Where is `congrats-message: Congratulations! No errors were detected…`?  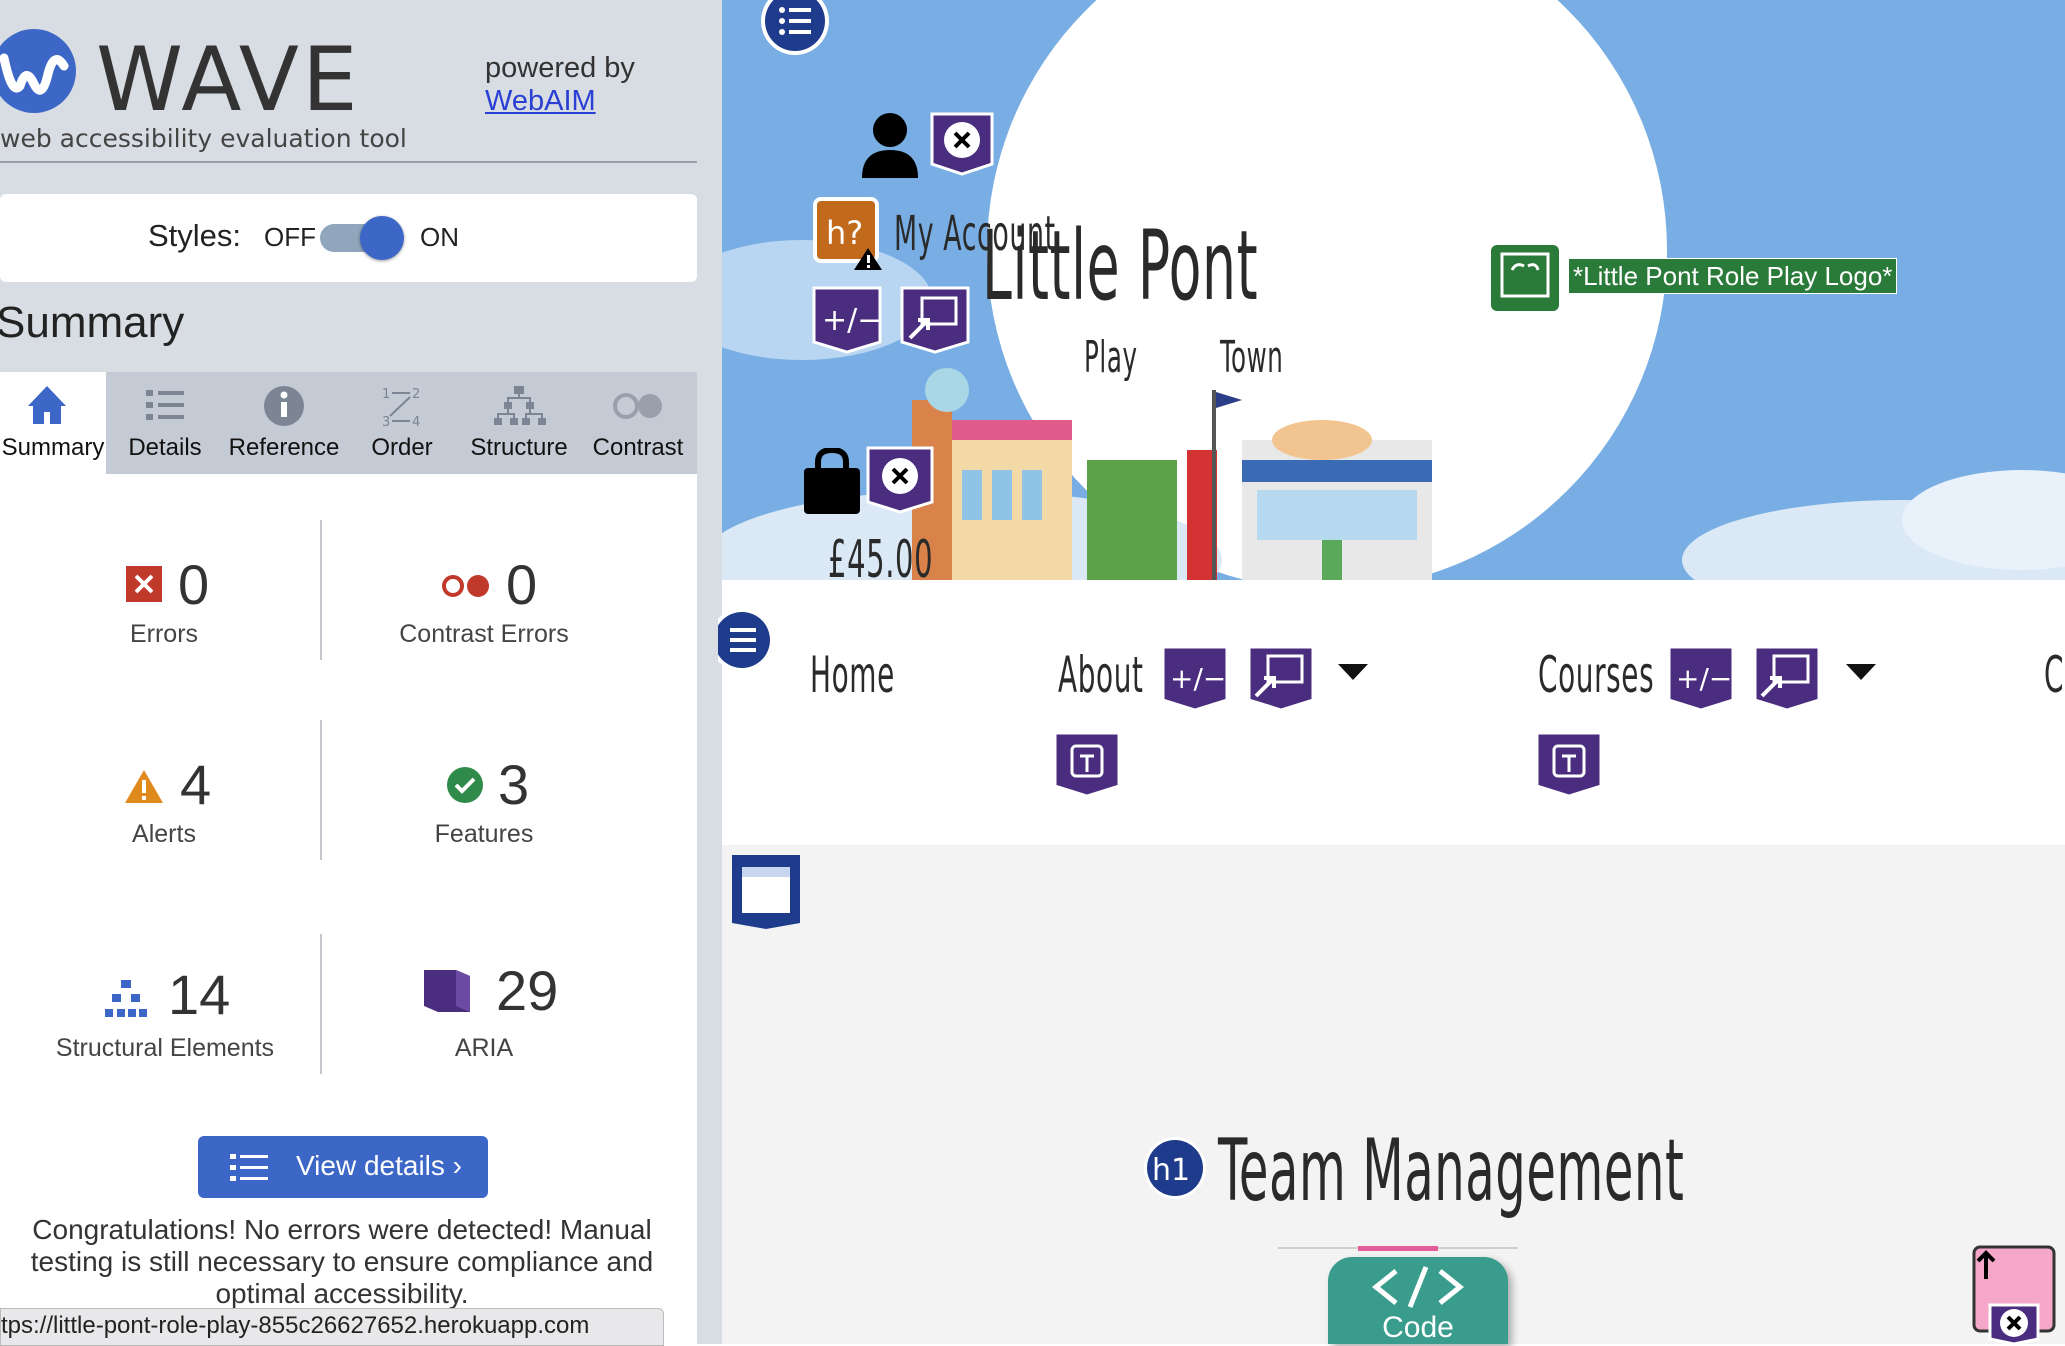
congrats-message: Congratulations! No errors were detected… is located at coordinates (342, 1262).